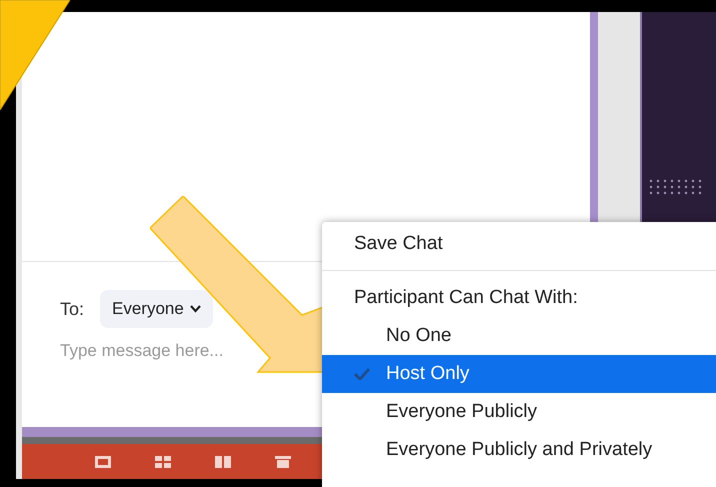 Image resolution: width=716 pixels, height=487 pixels. Describe the element at coordinates (156, 309) in the screenshot. I see `recipient-dropdown: Everyone` at that location.